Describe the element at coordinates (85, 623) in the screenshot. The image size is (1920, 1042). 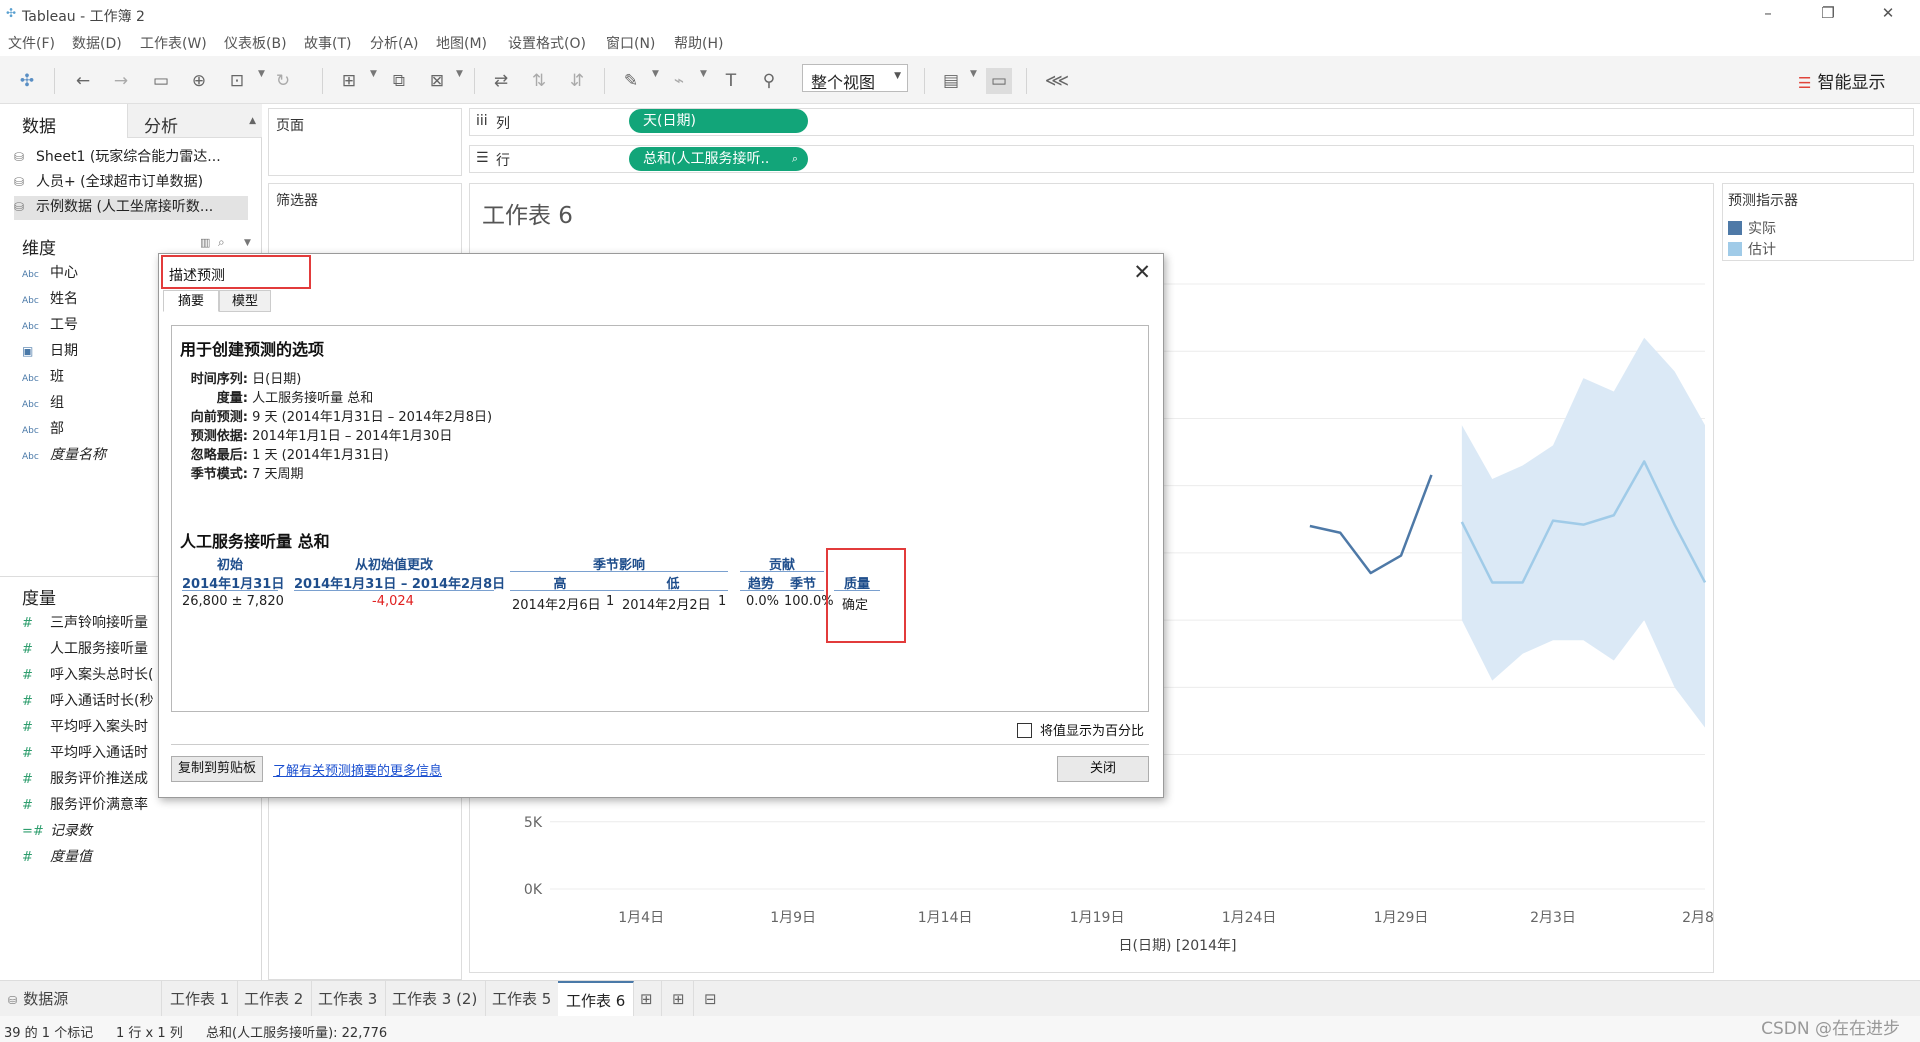
I see `measure-field: # 三声铃响接听量` at that location.